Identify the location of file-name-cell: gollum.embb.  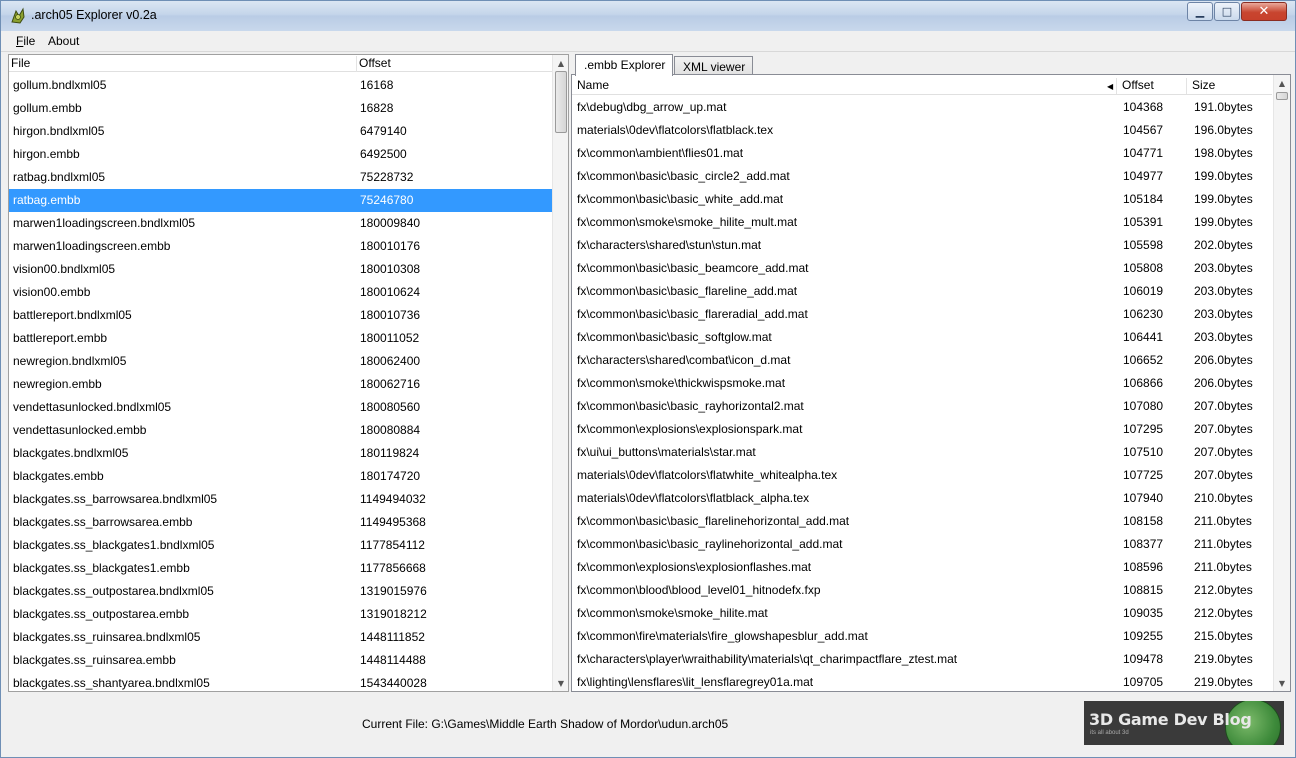
(47, 108).